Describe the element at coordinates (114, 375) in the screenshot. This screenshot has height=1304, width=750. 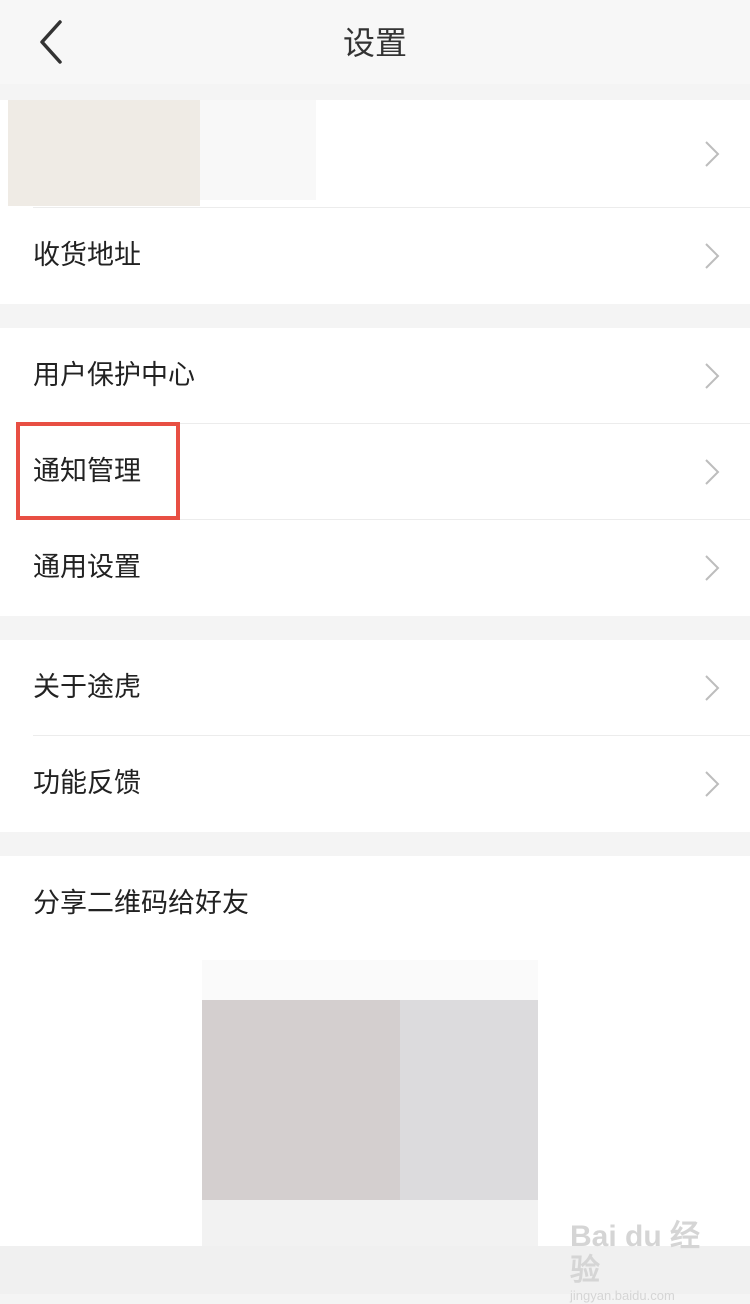
I see `settings-item-label: 用户保护中心` at that location.